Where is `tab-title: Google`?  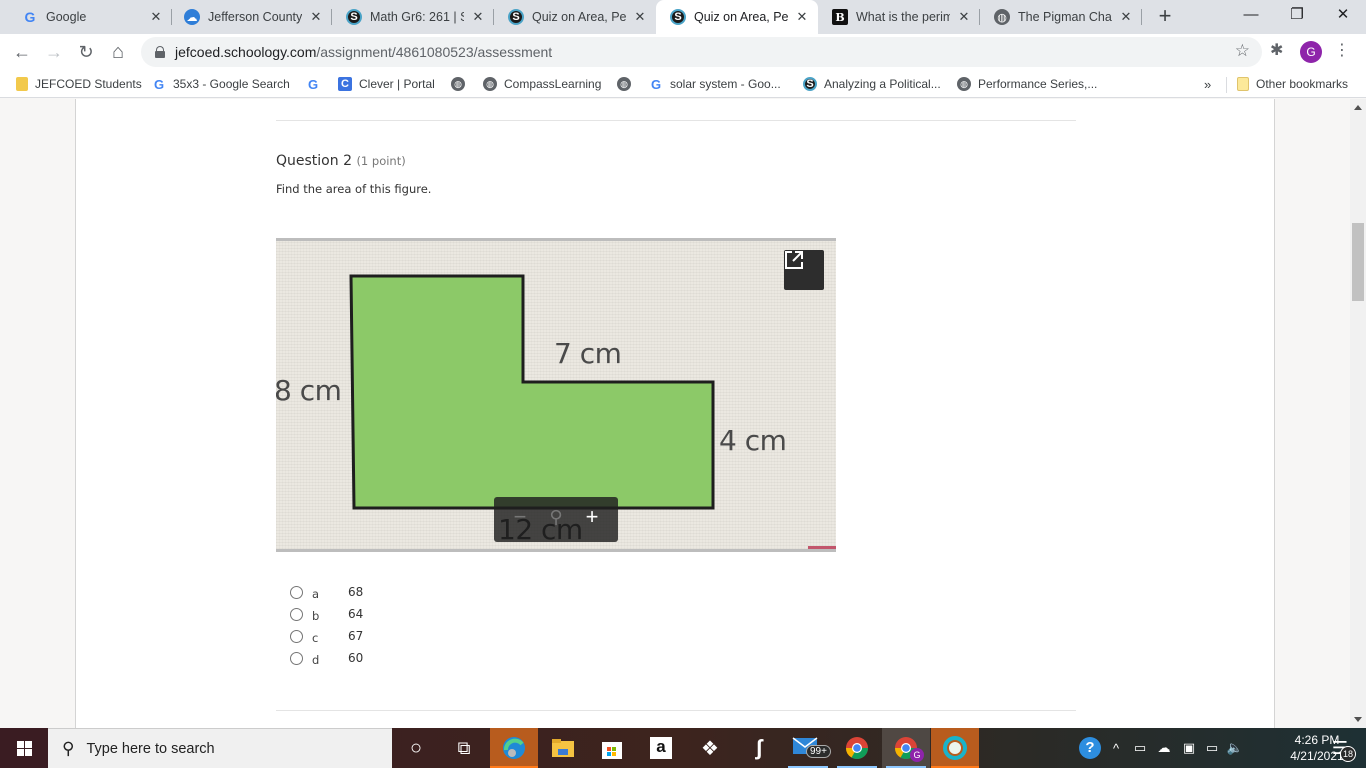 tab-title: Google is located at coordinates (66, 17).